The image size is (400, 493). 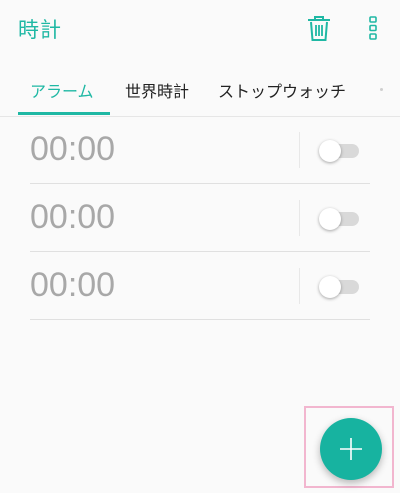 I want to click on plus-icon, so click(x=351, y=449).